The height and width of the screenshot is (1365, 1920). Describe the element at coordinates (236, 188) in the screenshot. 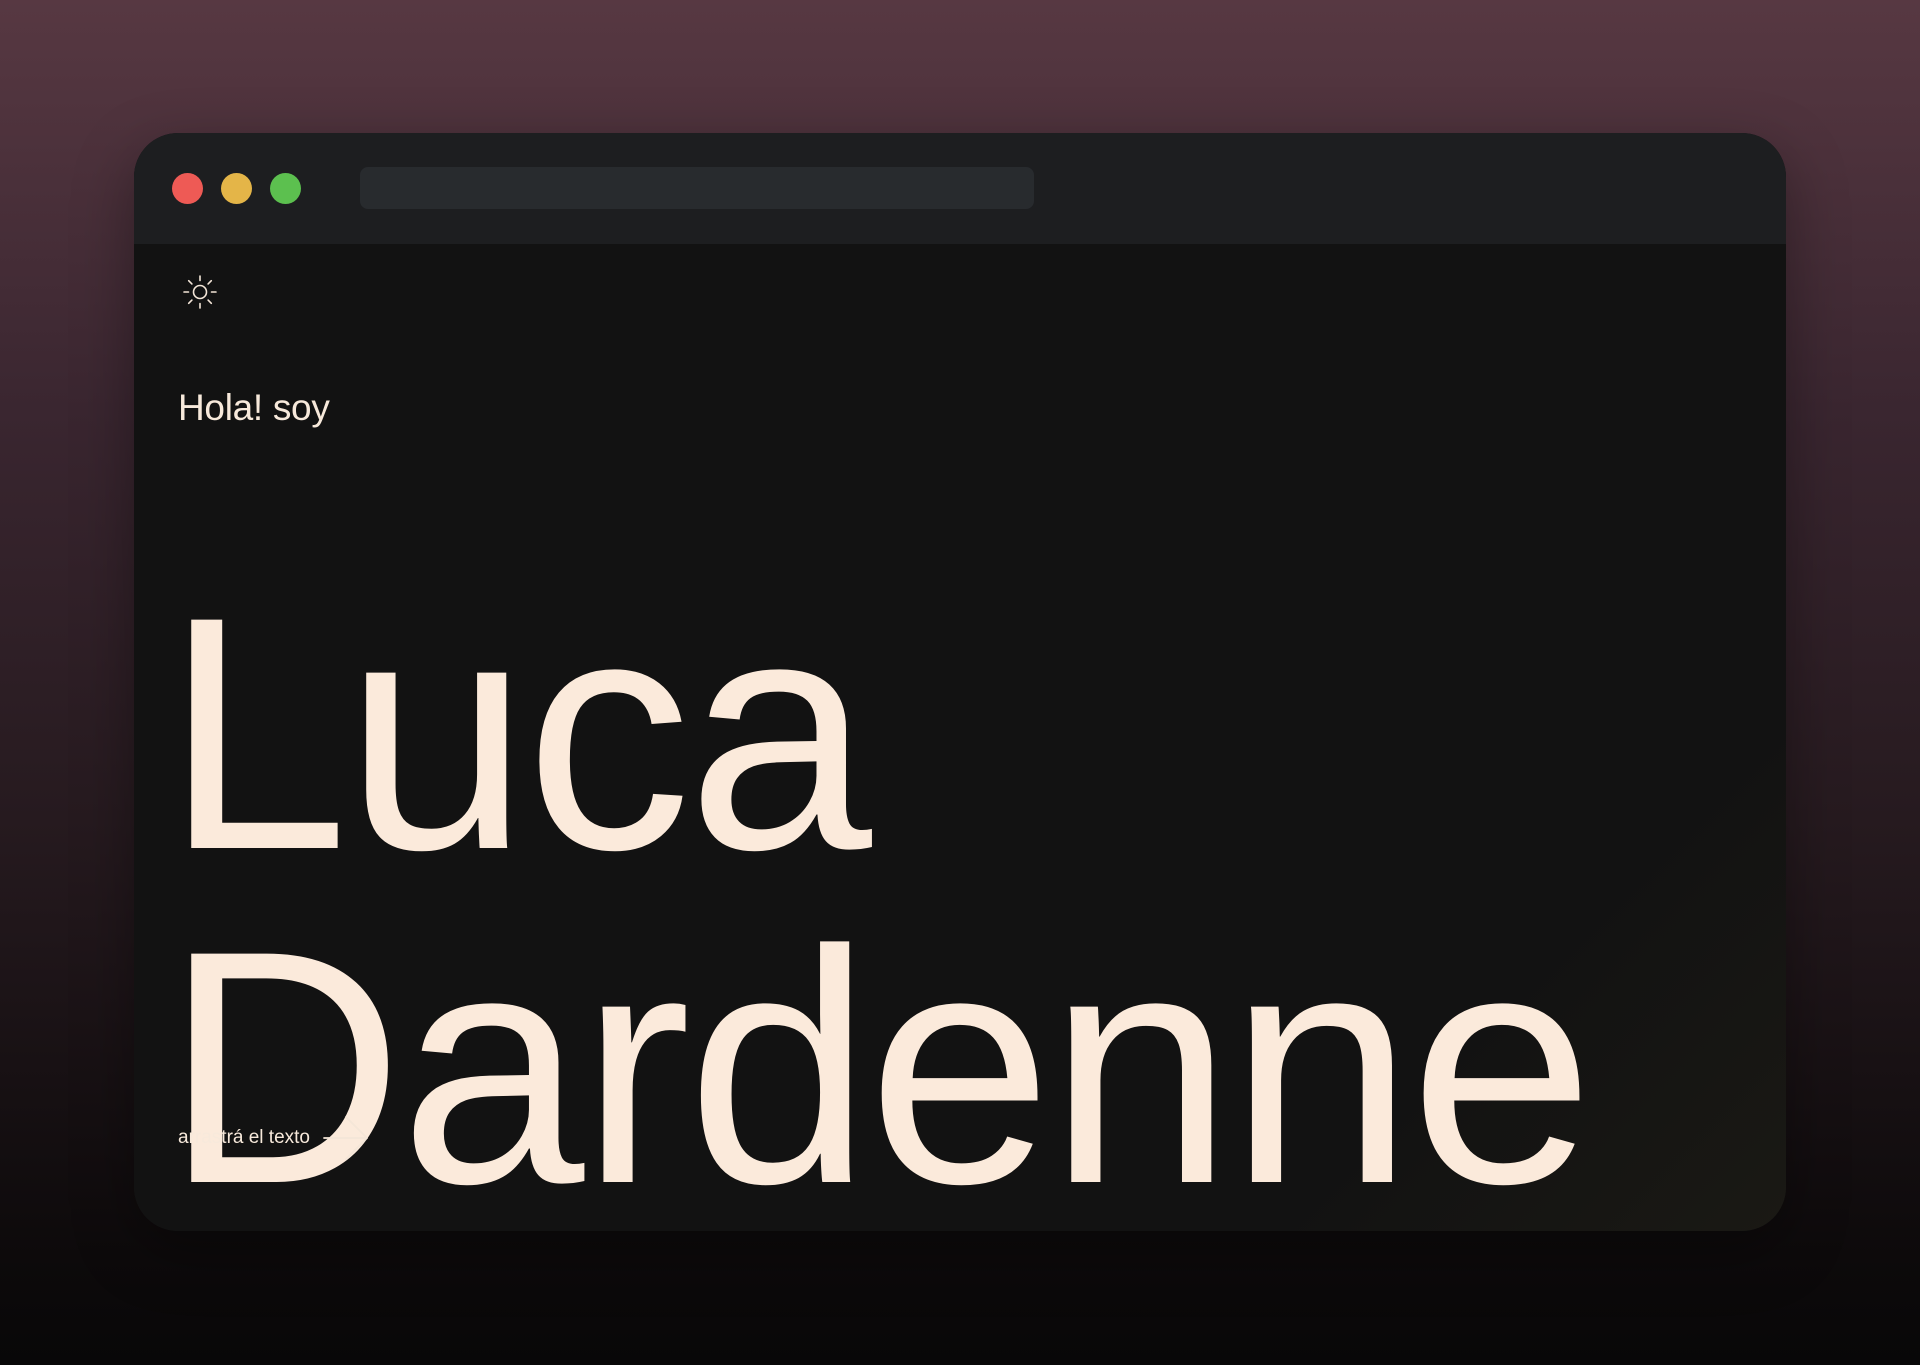

I see `minimize-window-button` at that location.